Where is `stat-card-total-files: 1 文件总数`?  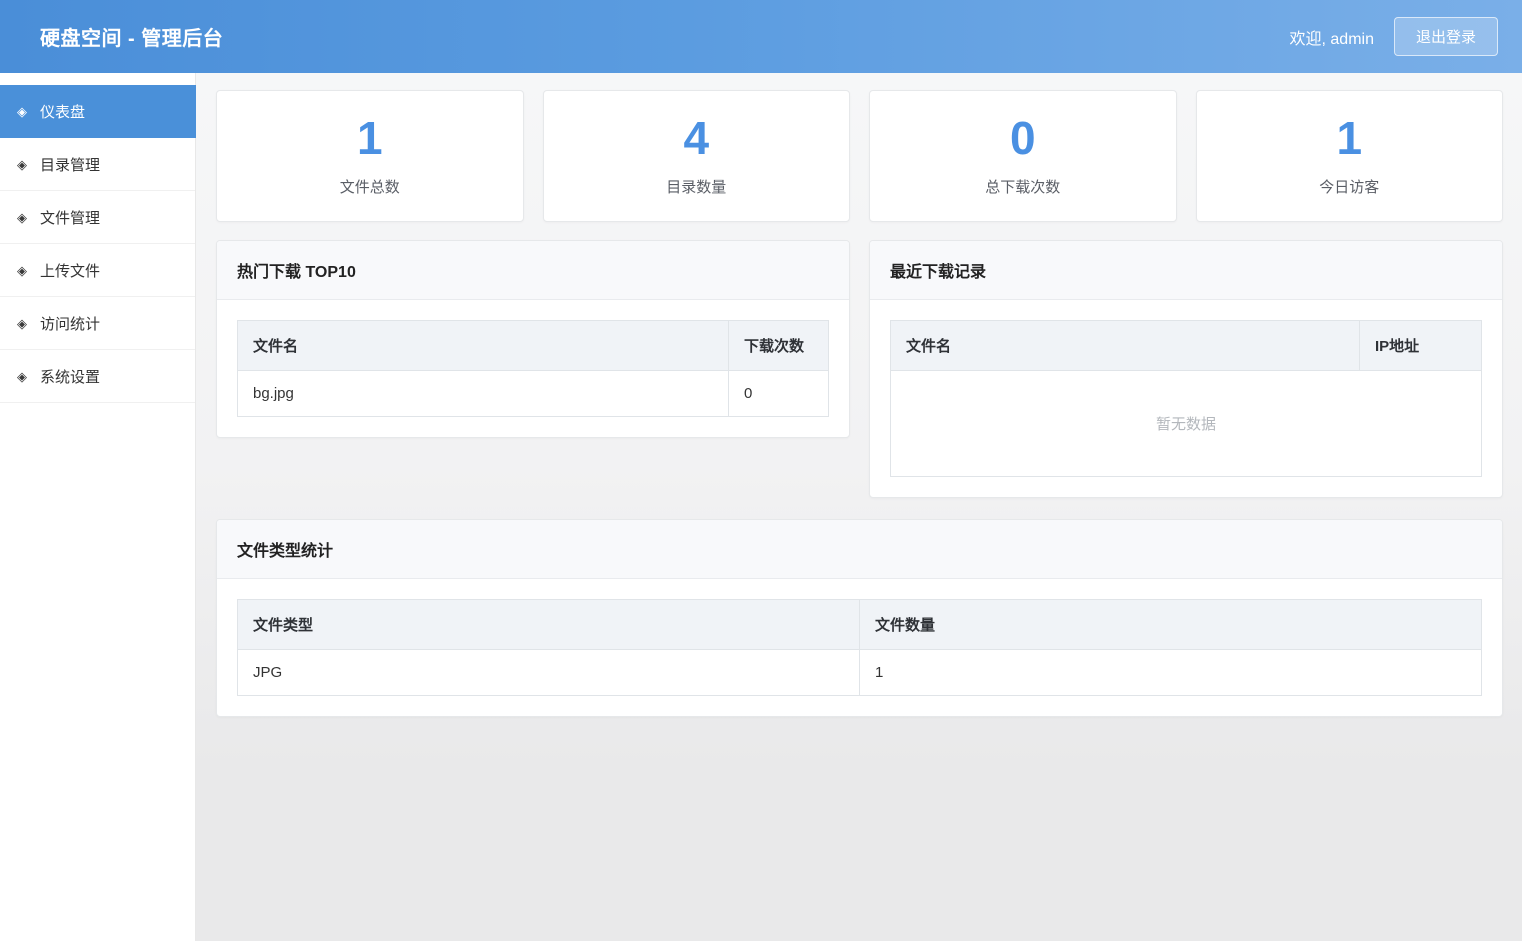
stat-card-total-files: 1 文件总数 is located at coordinates (370, 156).